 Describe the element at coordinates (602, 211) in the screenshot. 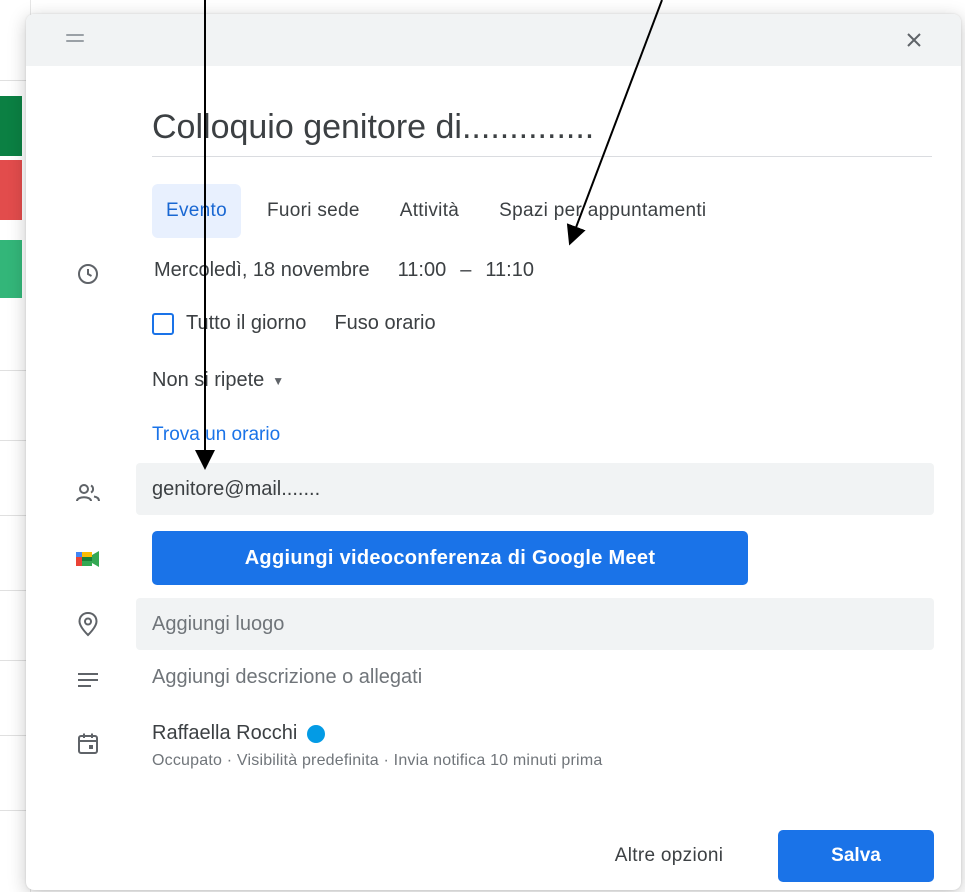

I see `tab-spazi-appuntamenti: Spazi per appuntamenti` at that location.